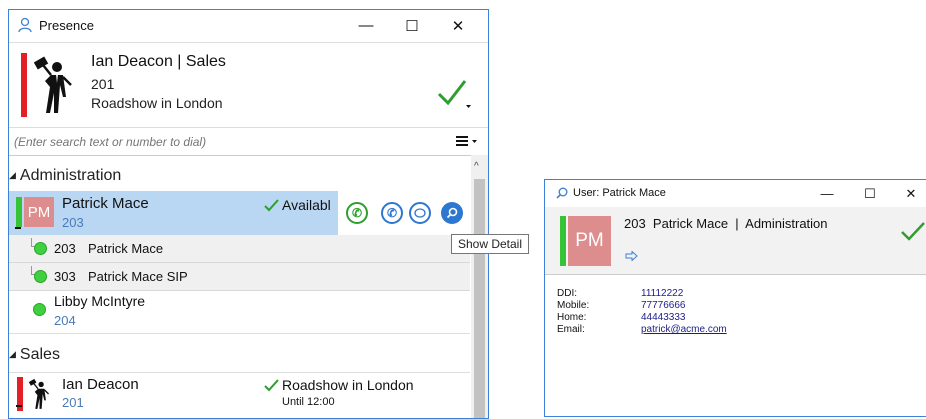 Image resolution: width=926 pixels, height=419 pixels. Describe the element at coordinates (65, 248) in the screenshot. I see `device-number: 203` at that location.